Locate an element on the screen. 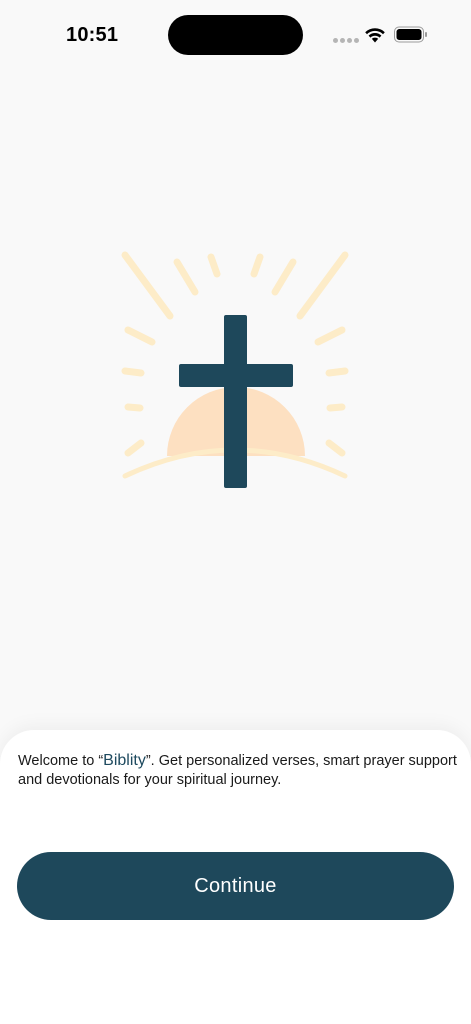 The height and width of the screenshot is (1024, 471). status-time: 10:51 is located at coordinates (92, 35).